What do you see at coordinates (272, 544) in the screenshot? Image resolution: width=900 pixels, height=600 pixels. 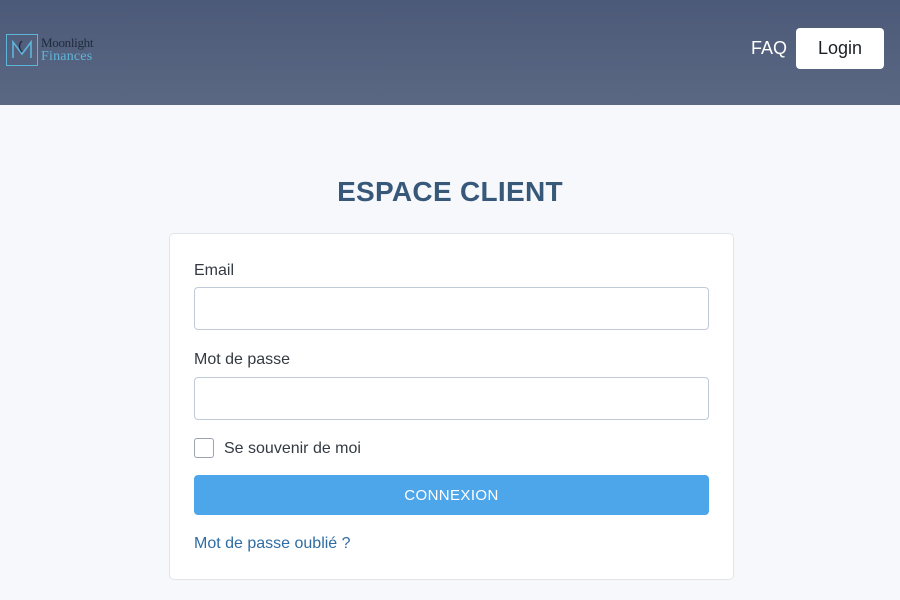 I see `forgot-password-link: Mot de passe oublié ?` at bounding box center [272, 544].